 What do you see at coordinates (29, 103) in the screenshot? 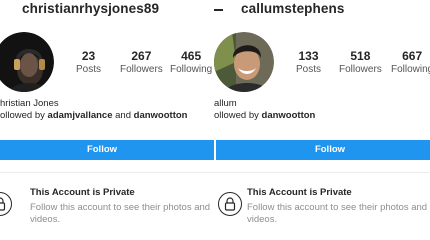
I see `display-name: hristian Jones` at bounding box center [29, 103].